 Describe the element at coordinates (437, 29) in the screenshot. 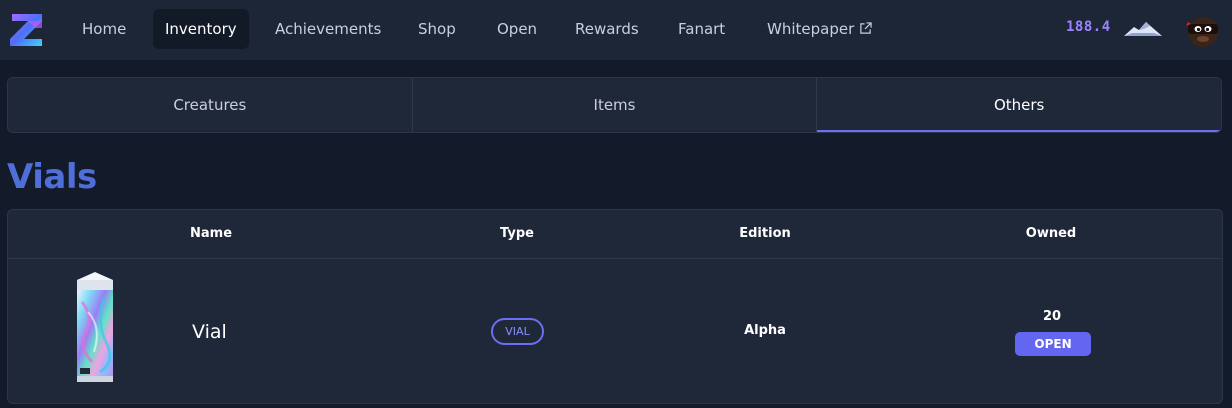

I see `nav-shop: Shop` at that location.